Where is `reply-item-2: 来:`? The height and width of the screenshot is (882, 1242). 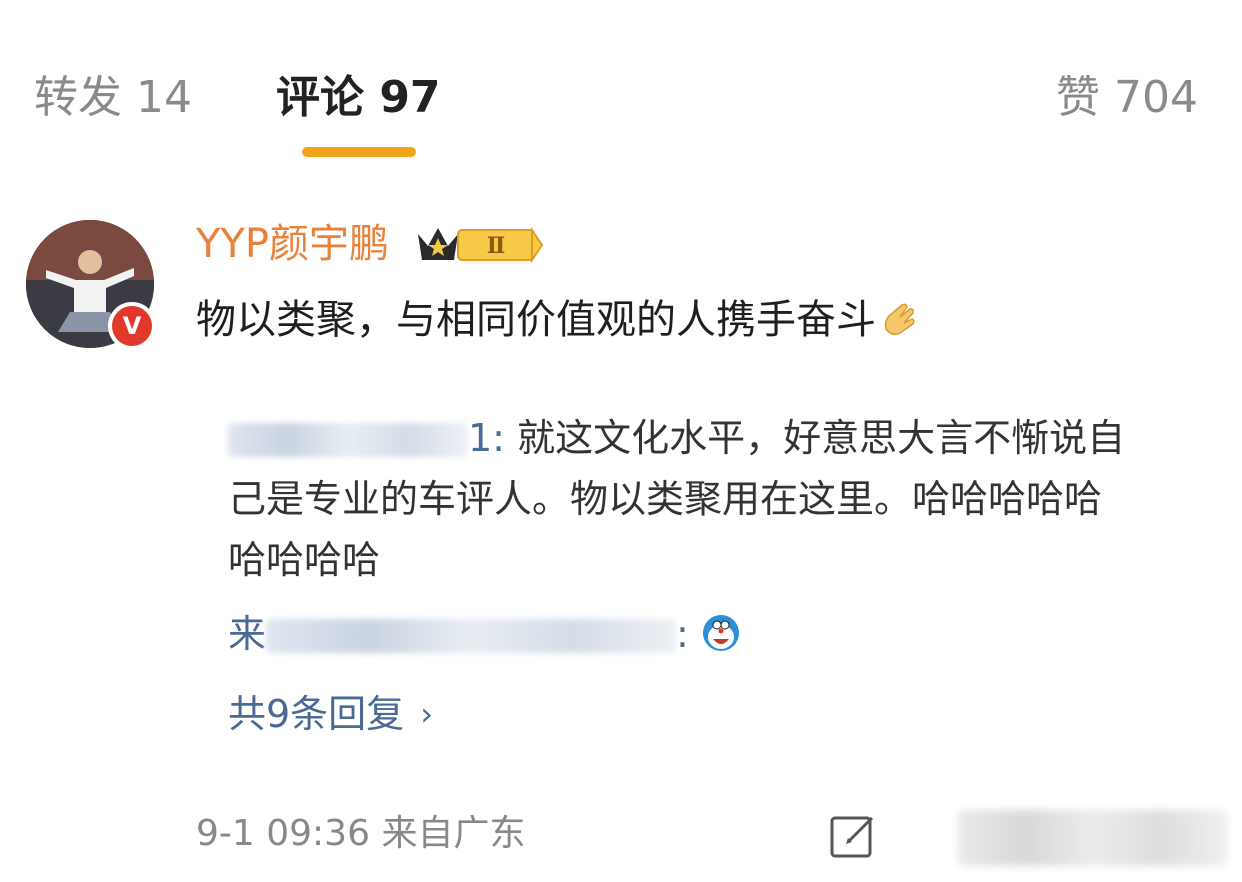 reply-item-2: 来: is located at coordinates (484, 634).